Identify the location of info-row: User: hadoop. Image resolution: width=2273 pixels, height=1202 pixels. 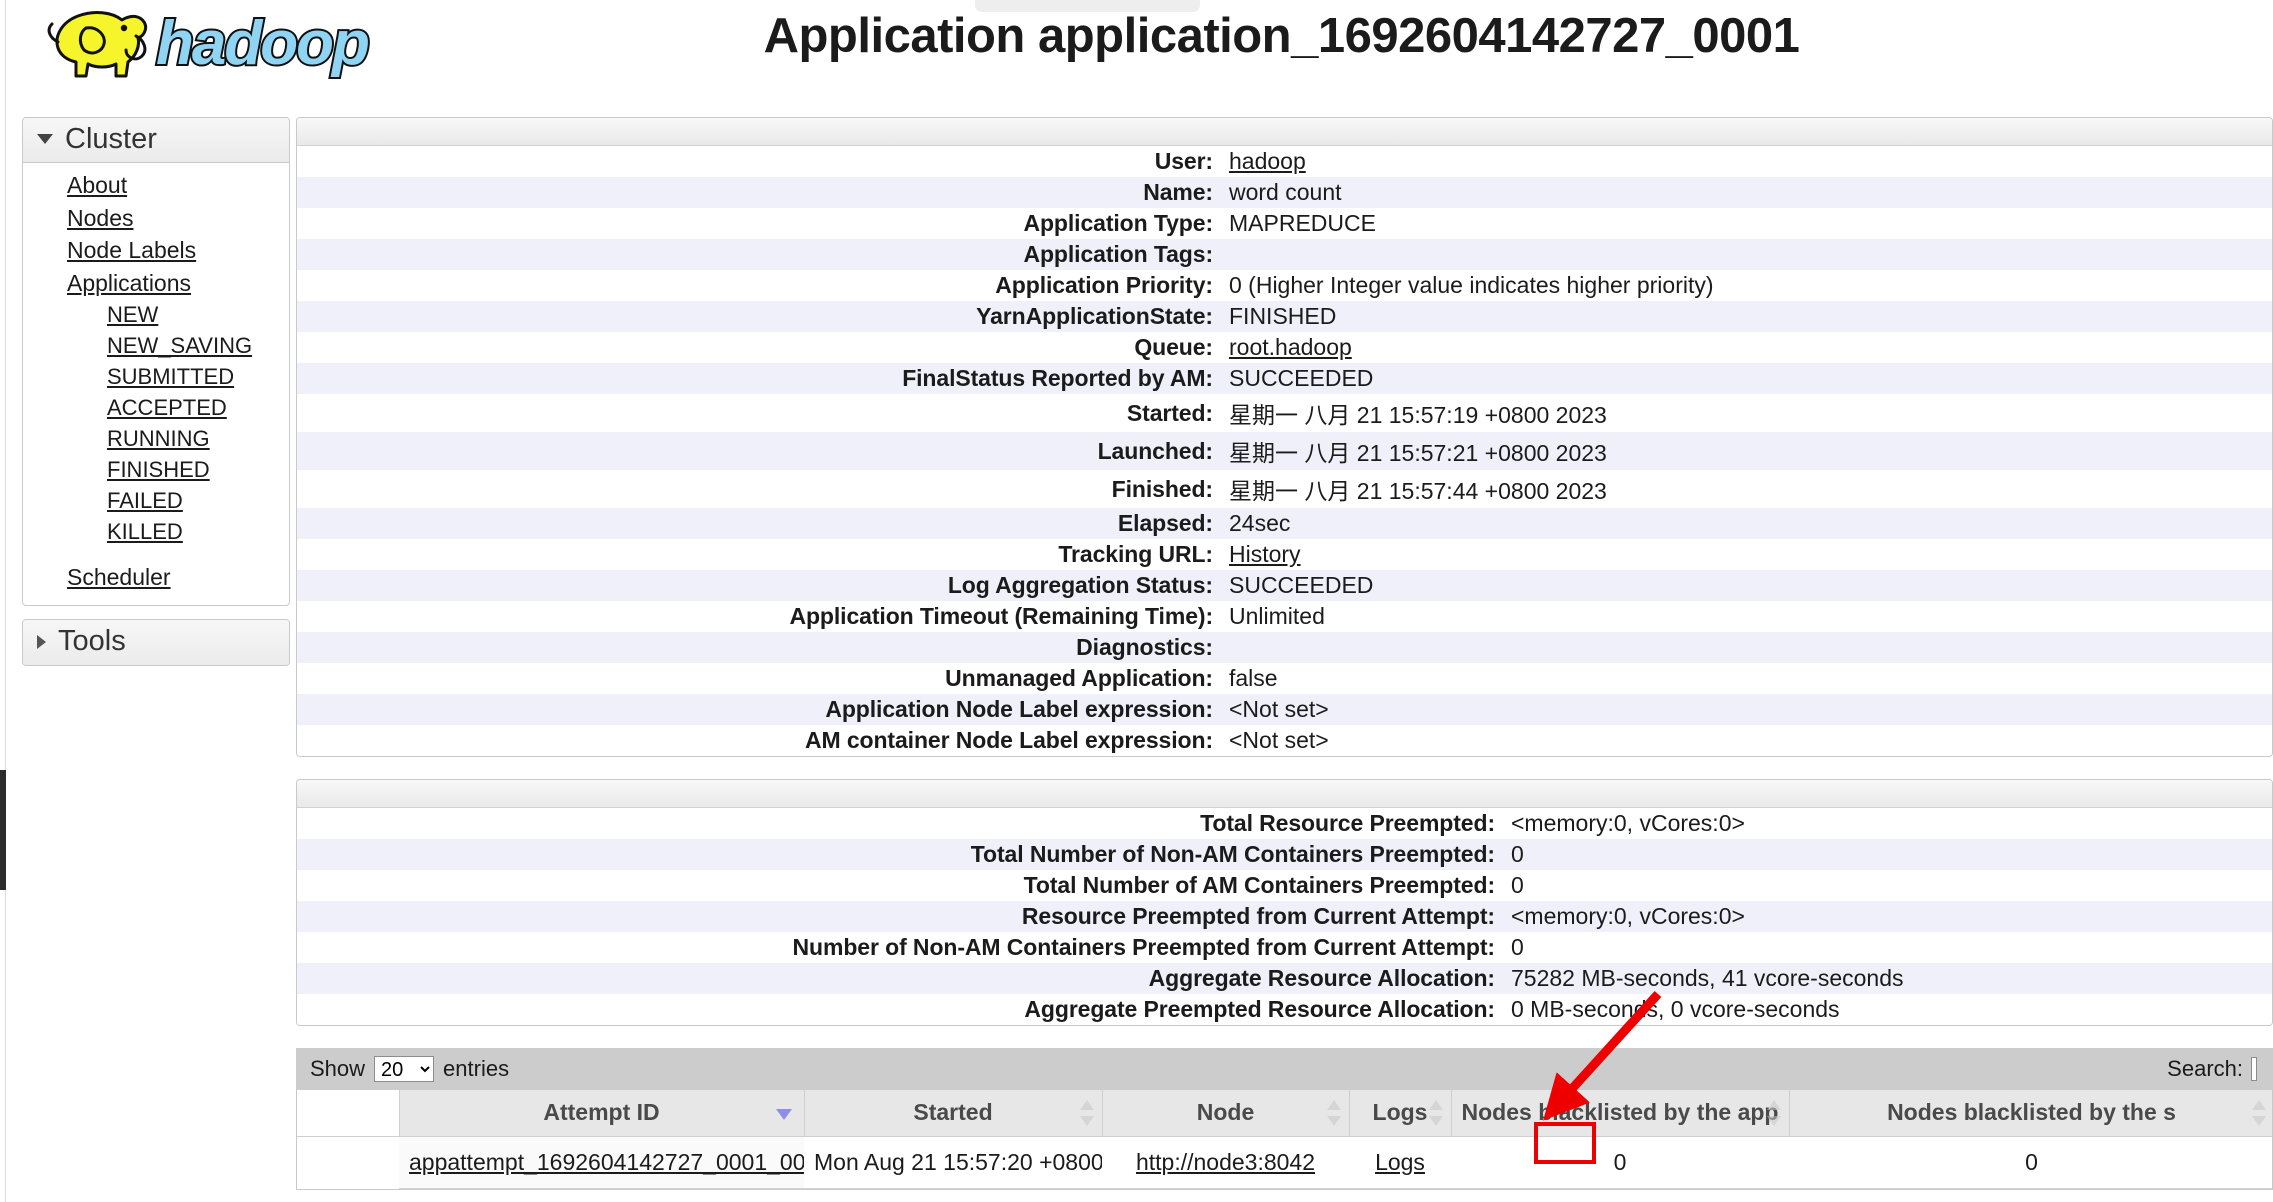
(1284, 161).